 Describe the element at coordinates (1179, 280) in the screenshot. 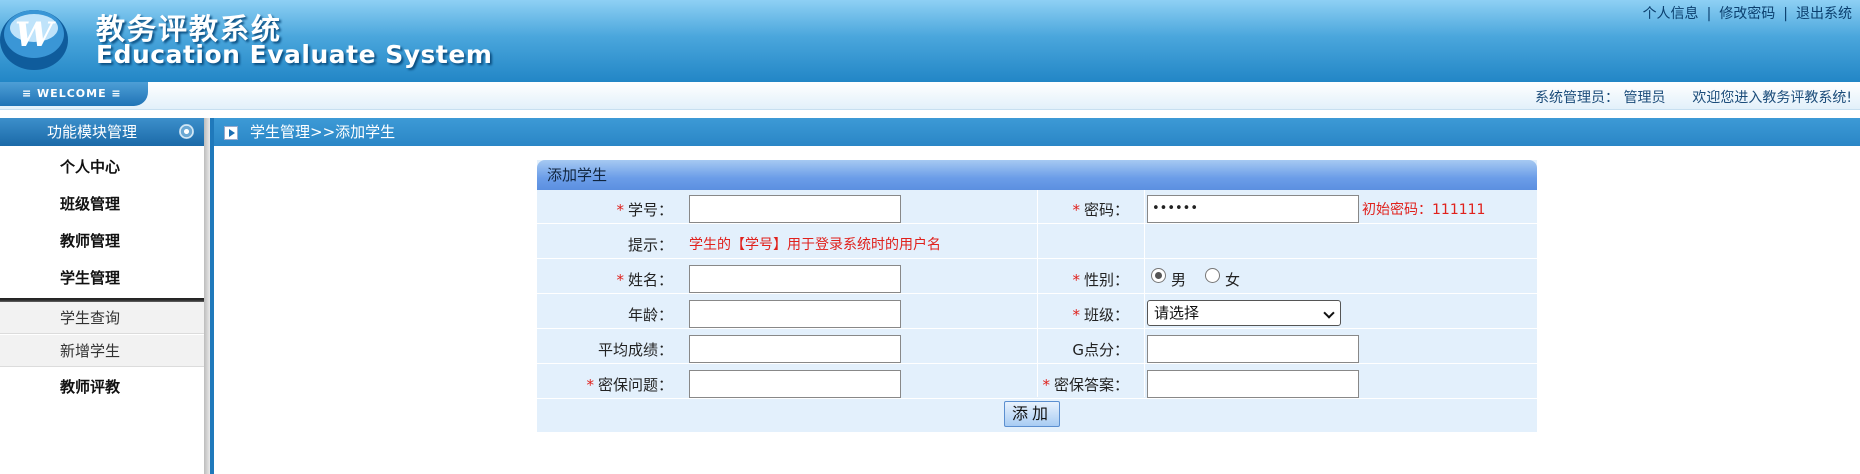

I see `gender-male-label: 男` at that location.